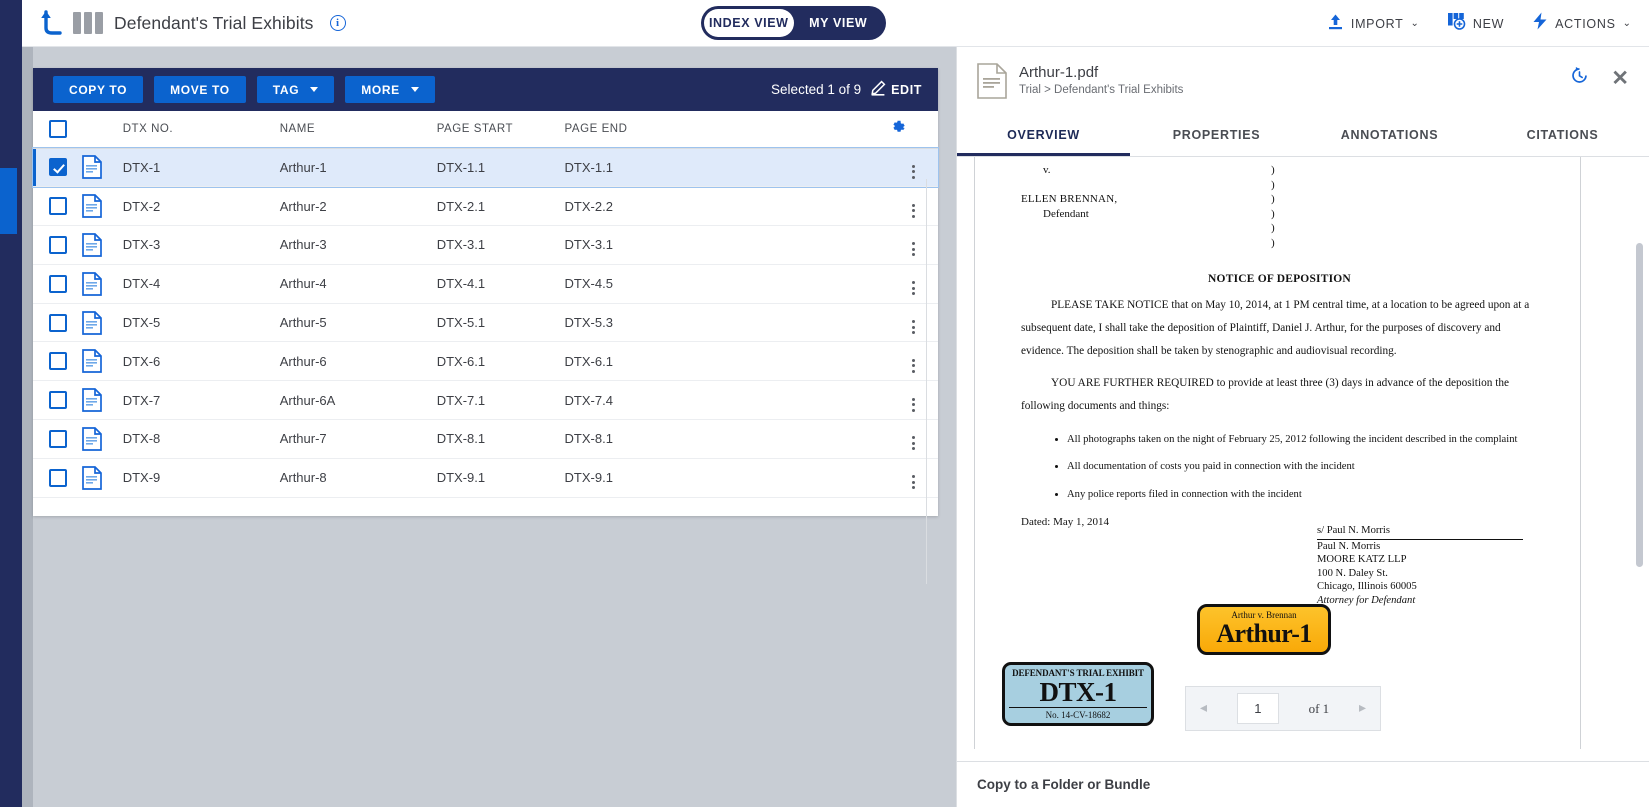 This screenshot has width=1649, height=807. What do you see at coordinates (1620, 78) in the screenshot?
I see `close-icon: ✕` at bounding box center [1620, 78].